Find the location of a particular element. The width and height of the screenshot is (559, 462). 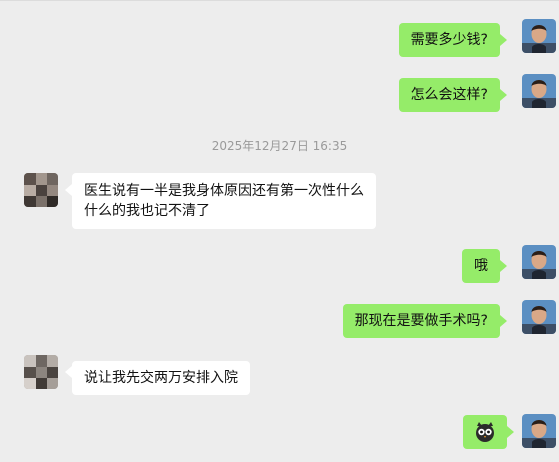

message-bubble-sent: 哦 is located at coordinates (481, 266).